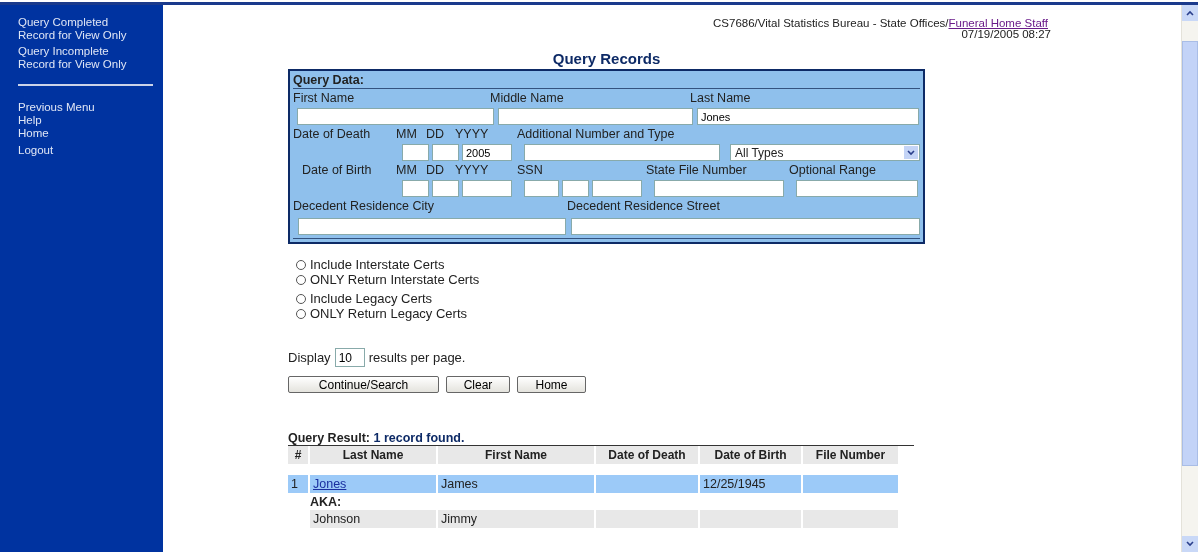 The image size is (1198, 552). What do you see at coordinates (78, 29) in the screenshot?
I see `sidebar-link: Query Completed Record for View Only` at bounding box center [78, 29].